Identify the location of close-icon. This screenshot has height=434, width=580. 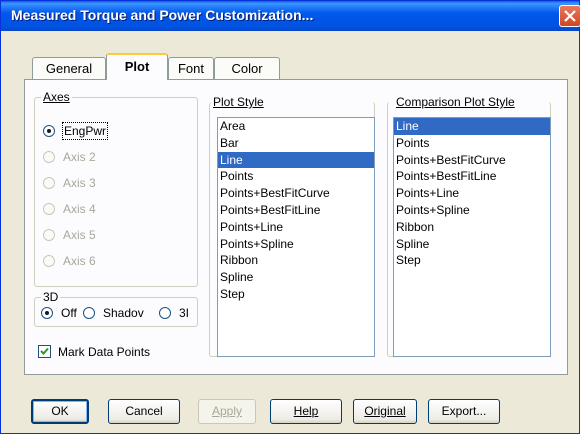
(570, 16).